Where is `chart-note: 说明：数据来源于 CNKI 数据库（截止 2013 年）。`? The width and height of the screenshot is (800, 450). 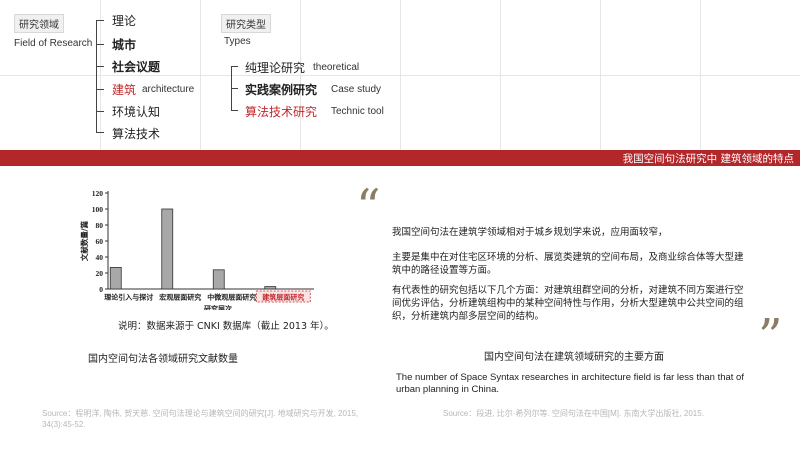
chart-note: 说明：数据来源于 CNKI 数据库（截止 2013 年）。 is located at coordinates (226, 326).